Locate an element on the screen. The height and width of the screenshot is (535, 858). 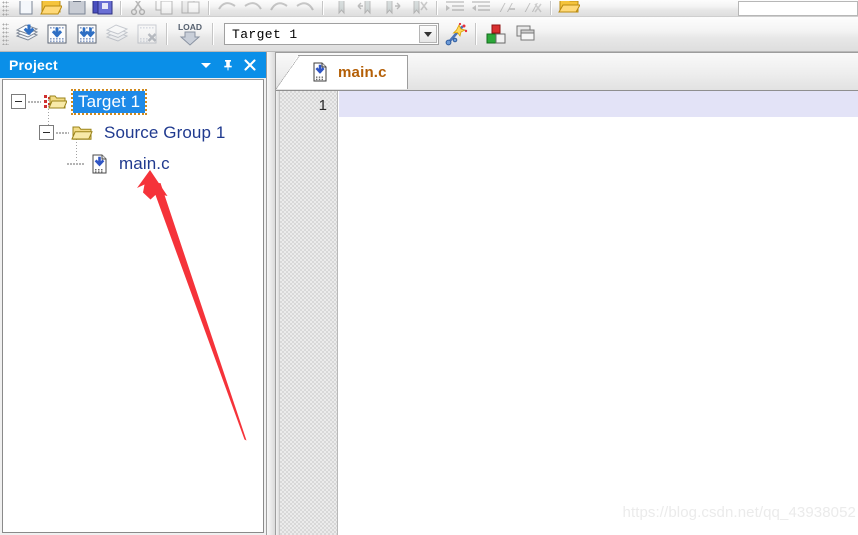
target-select-value: Target 1 is located at coordinates (265, 34).